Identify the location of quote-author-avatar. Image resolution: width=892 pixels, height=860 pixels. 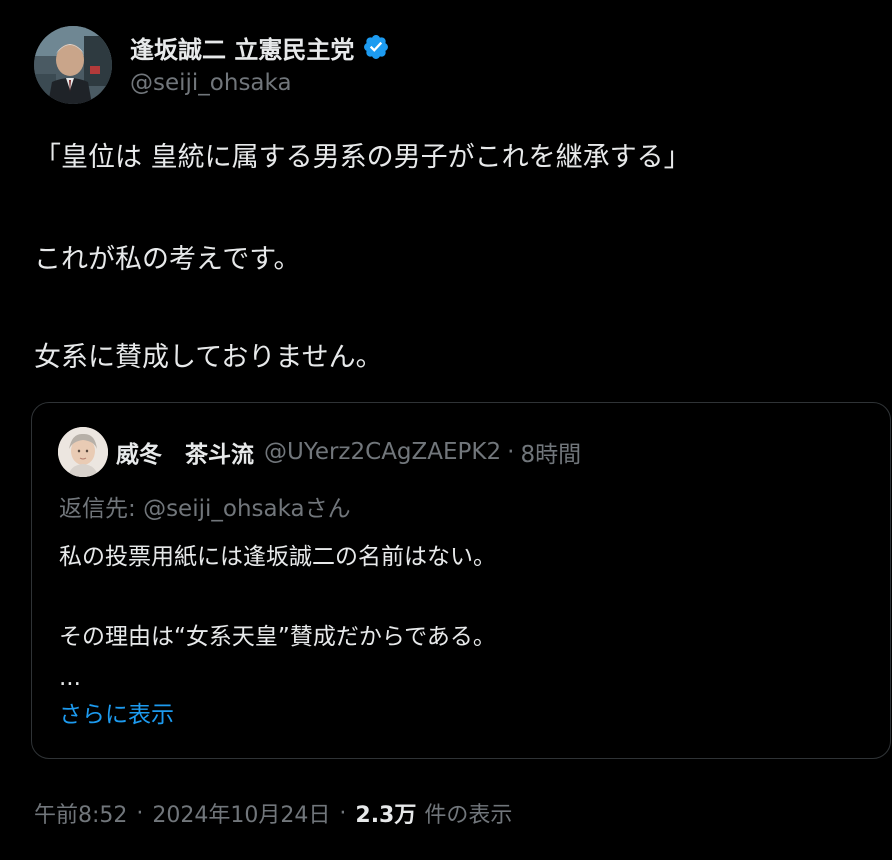
(83, 452).